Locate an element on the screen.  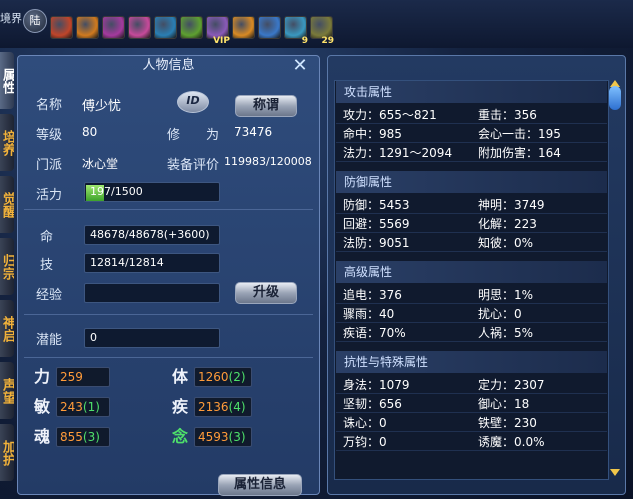
attribute-section-title: 防御属性 is located at coordinates (471, 182).